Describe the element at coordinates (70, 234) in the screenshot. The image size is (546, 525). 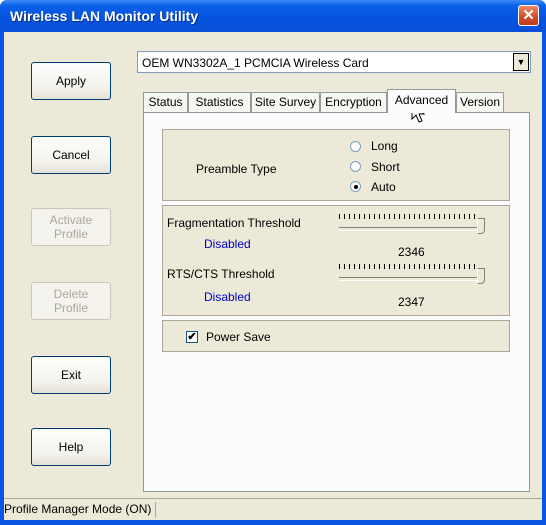
I see `activate-line2: Profile` at that location.